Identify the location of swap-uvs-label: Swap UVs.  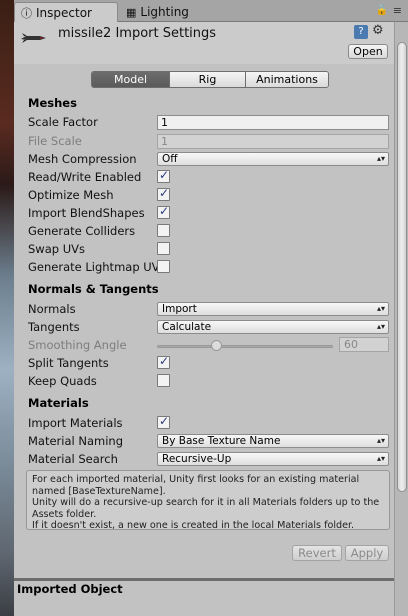
(56, 249).